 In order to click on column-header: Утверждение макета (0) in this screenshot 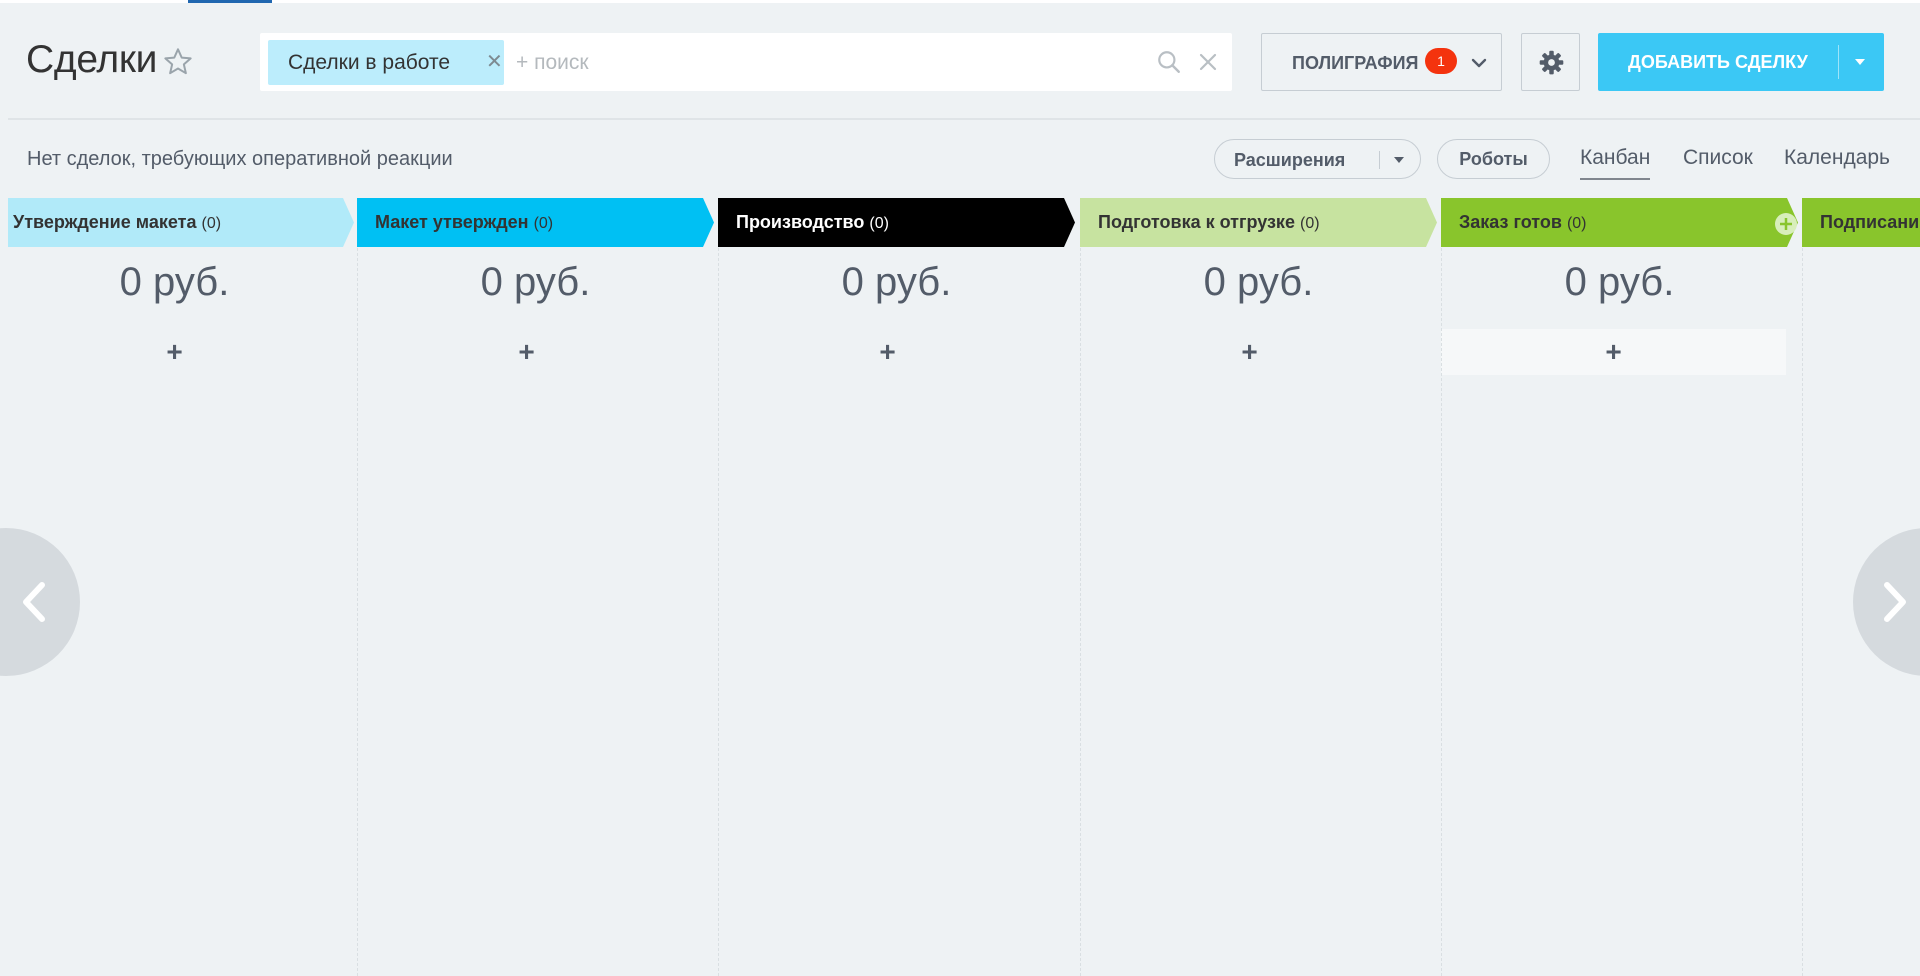, I will do `click(178, 222)`.